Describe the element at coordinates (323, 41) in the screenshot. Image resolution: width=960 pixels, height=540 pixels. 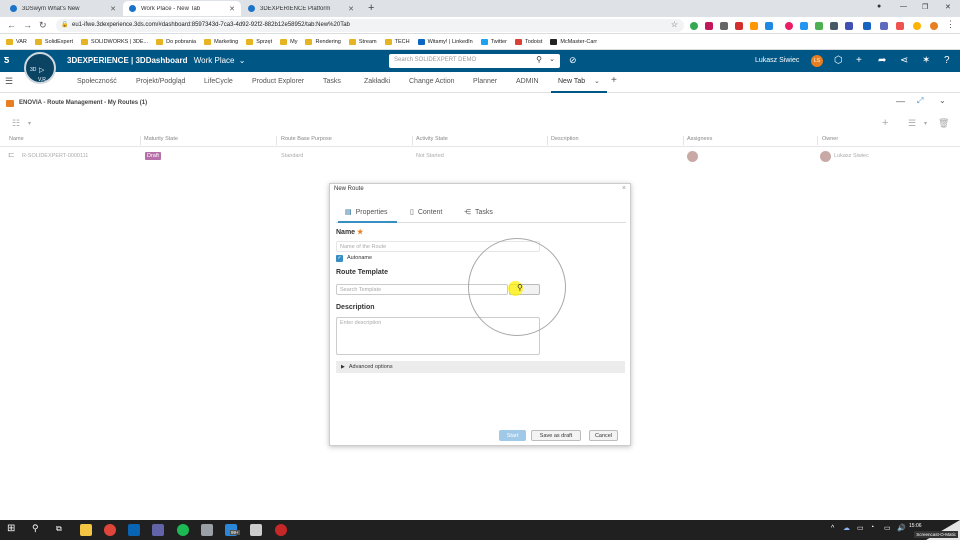
I see `bookmark-item: Rendering` at that location.